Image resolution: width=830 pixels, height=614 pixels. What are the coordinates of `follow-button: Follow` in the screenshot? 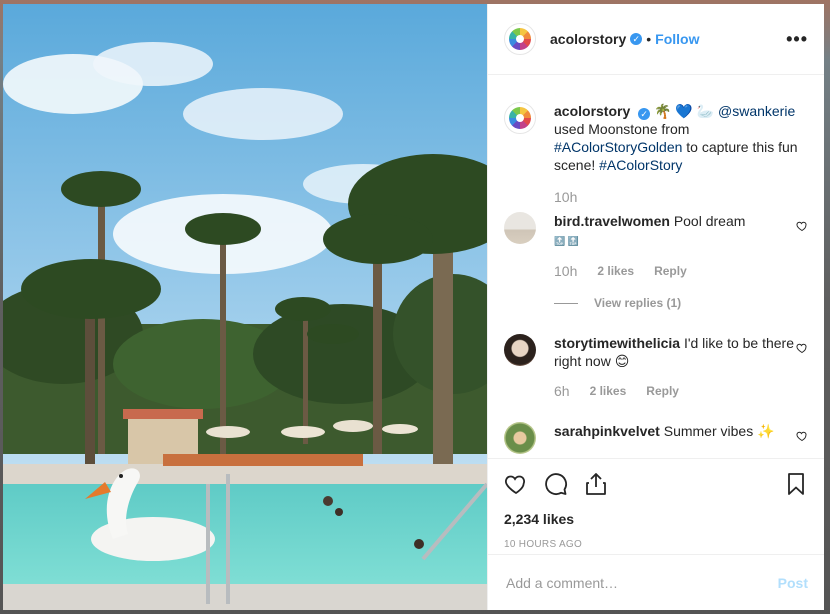 It's located at (677, 39).